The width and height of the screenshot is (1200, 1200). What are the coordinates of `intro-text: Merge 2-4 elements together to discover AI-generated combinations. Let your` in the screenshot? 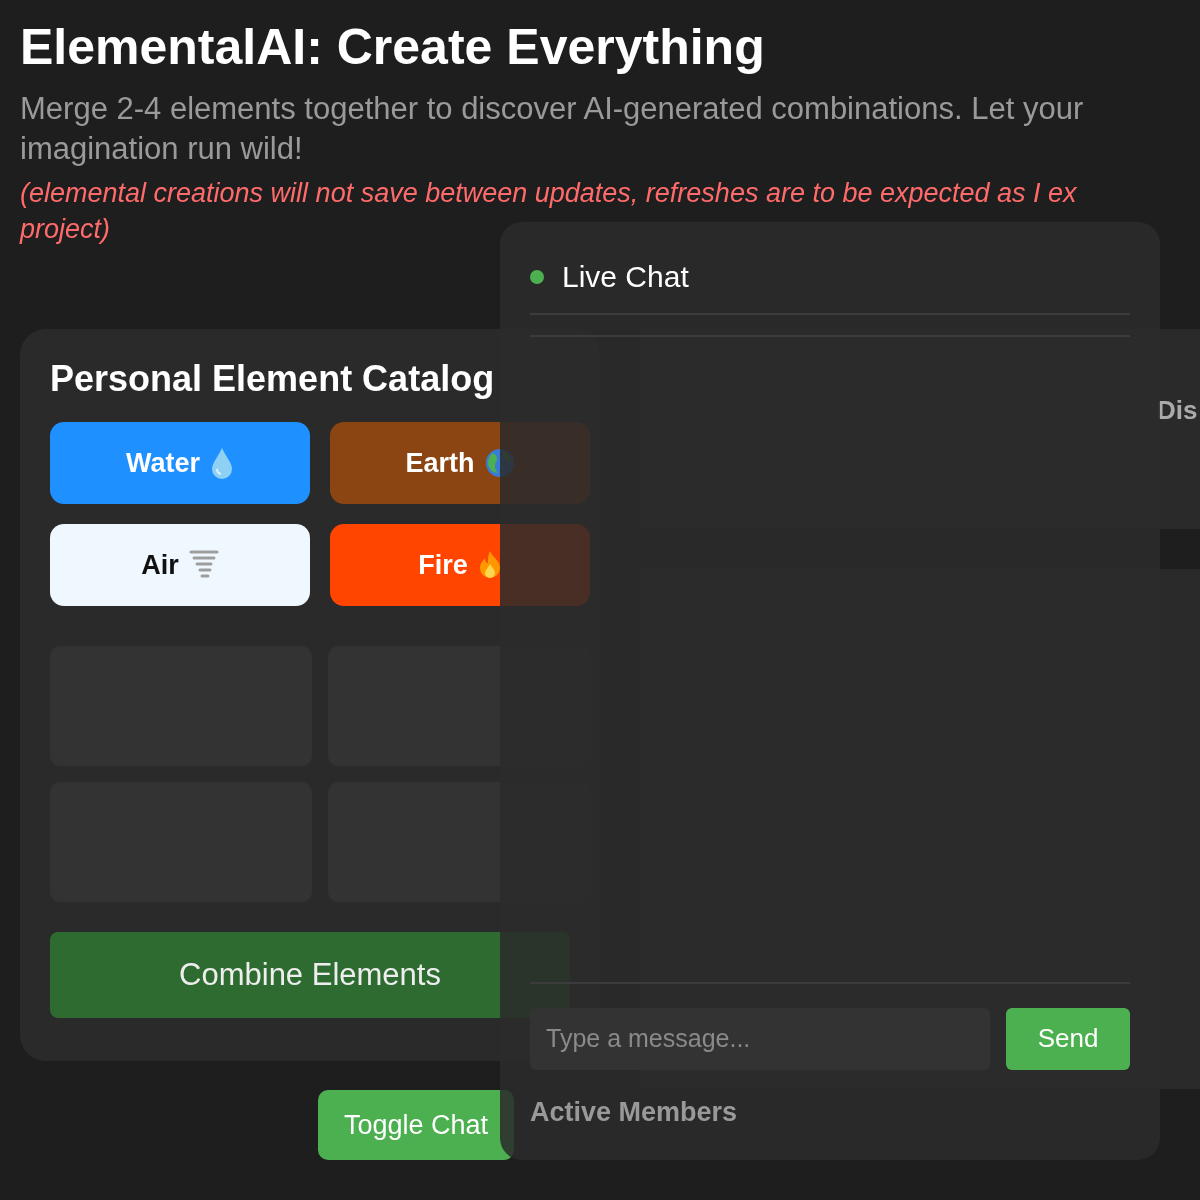 It's located at (552, 109).